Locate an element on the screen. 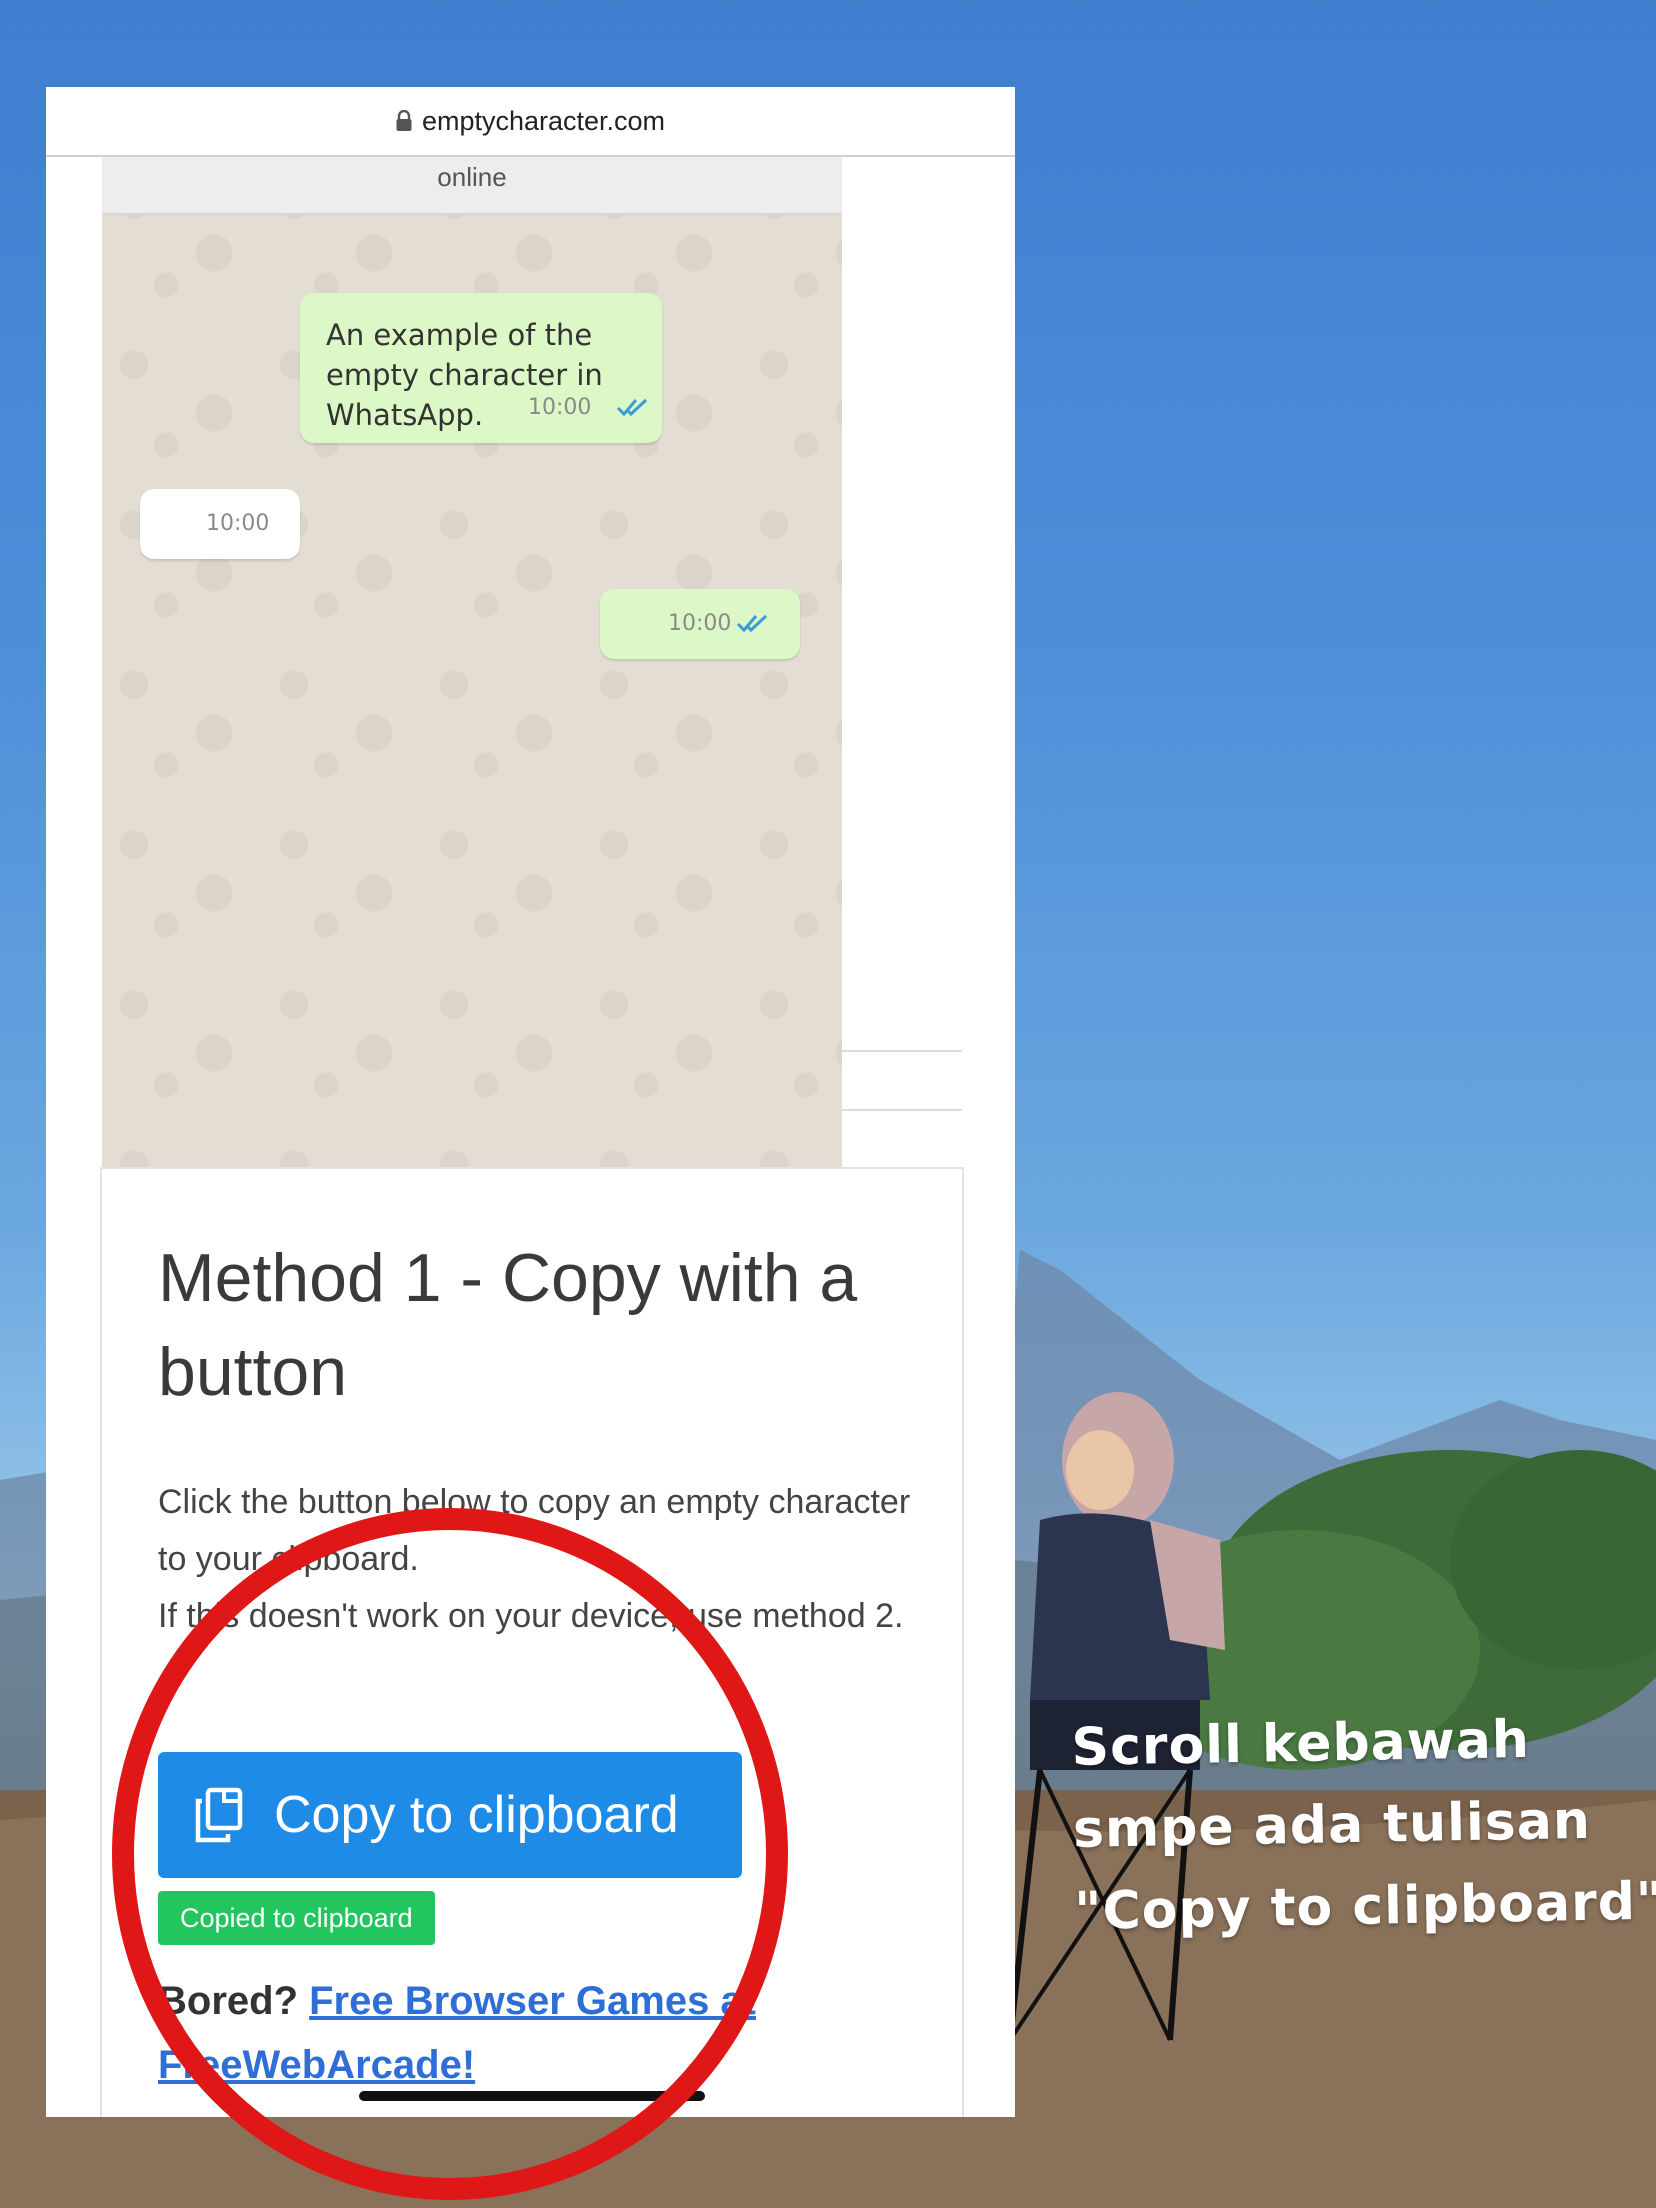  incoming-empty-message: 10:00 is located at coordinates (220, 524).